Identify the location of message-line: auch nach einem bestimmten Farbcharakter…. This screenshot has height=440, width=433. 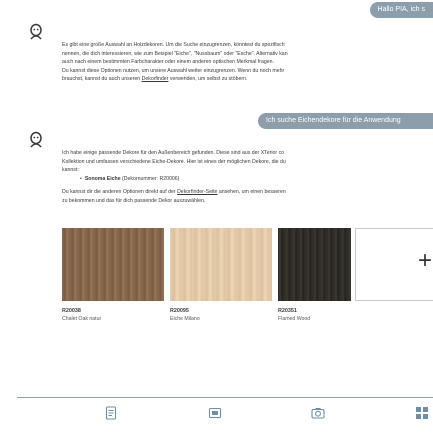
(168, 62).